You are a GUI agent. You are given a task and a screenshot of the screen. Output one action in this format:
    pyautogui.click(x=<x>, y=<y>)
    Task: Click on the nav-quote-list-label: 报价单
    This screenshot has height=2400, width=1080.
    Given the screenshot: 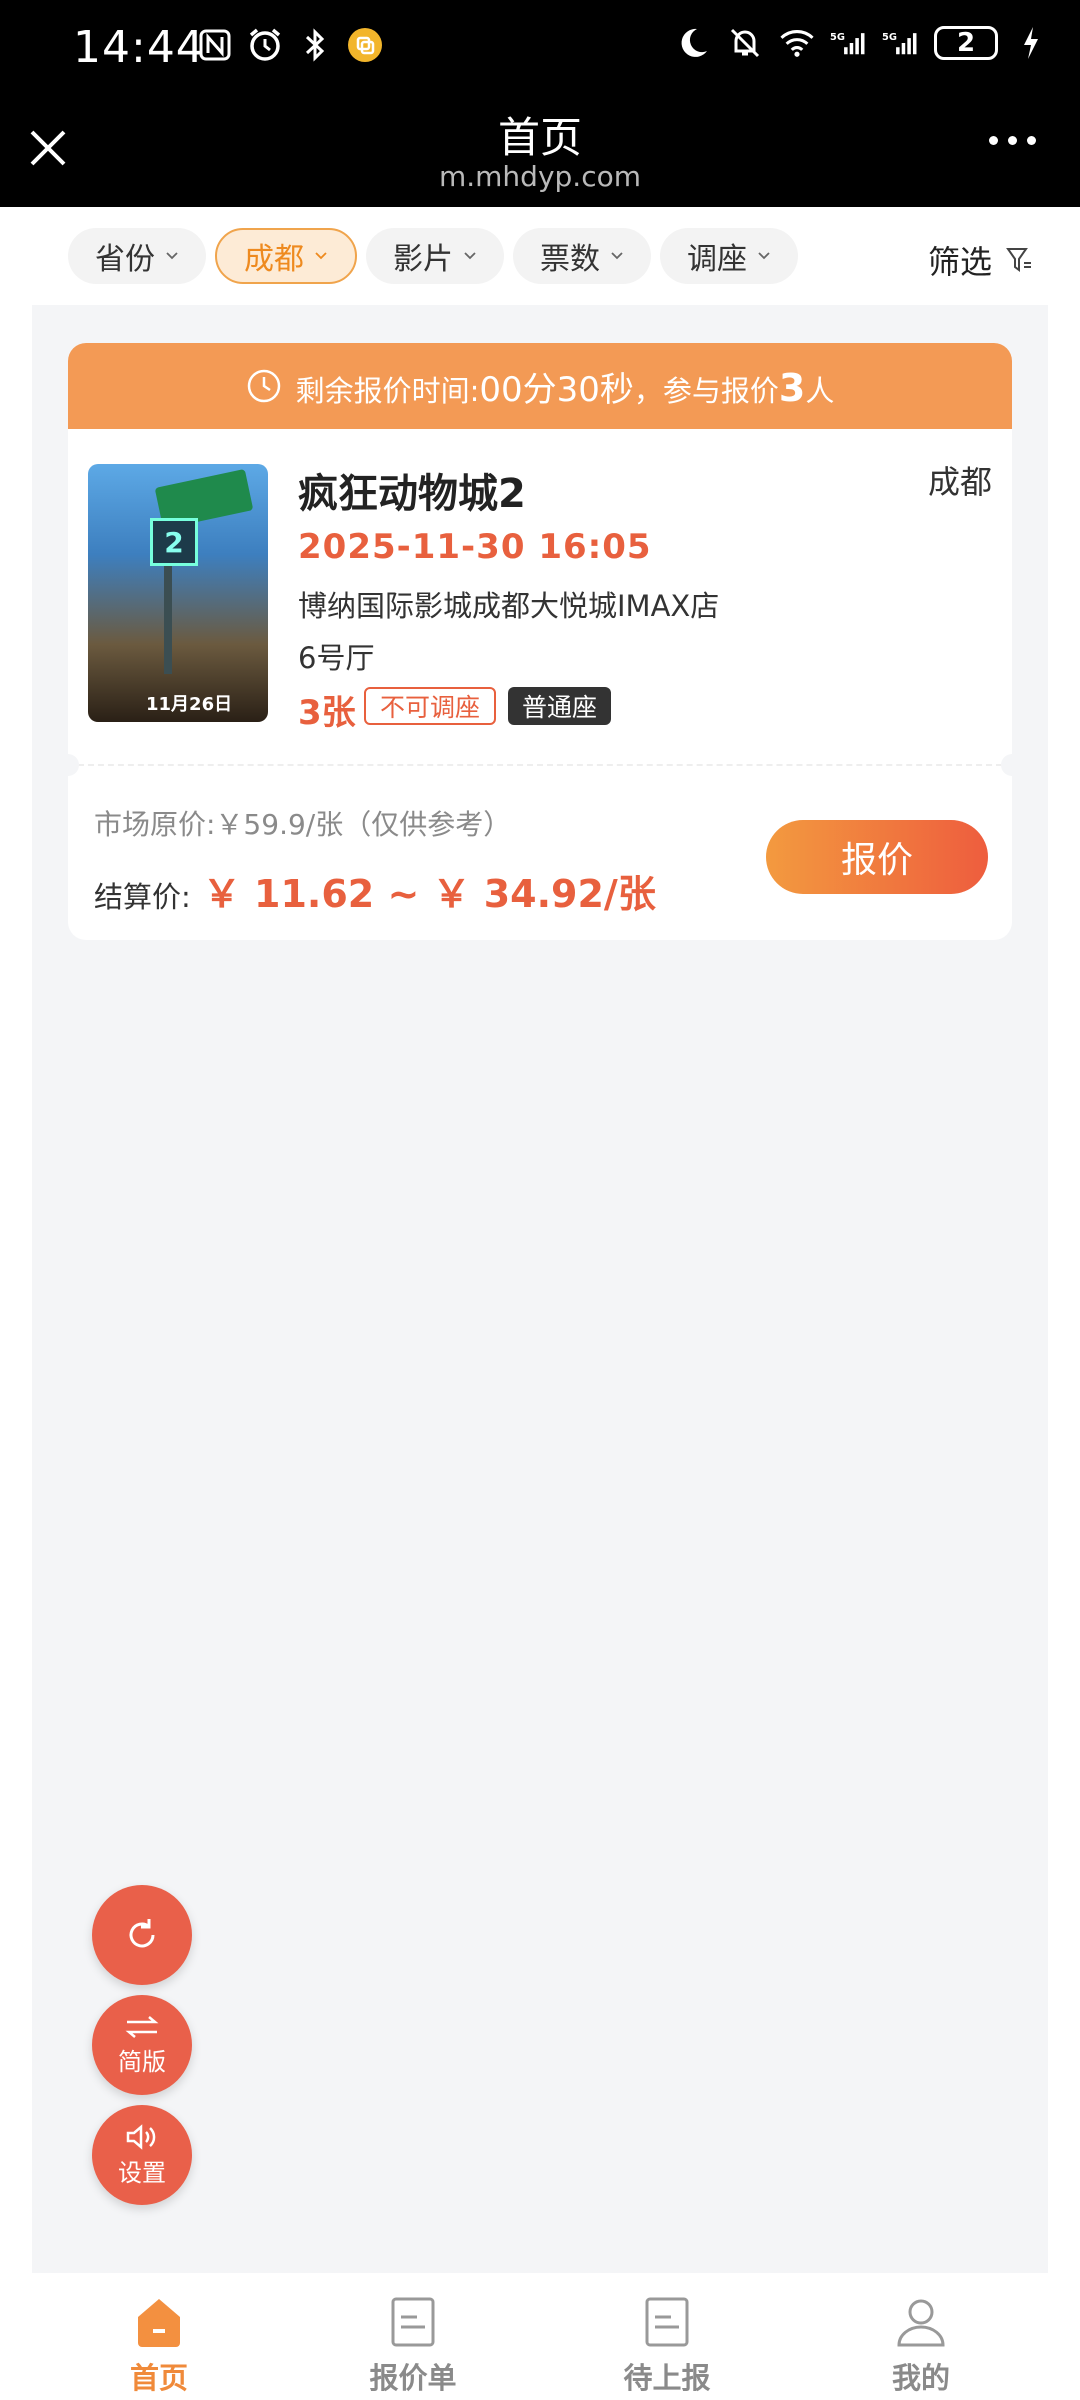 What is the action you would take?
    pyautogui.click(x=413, y=2378)
    